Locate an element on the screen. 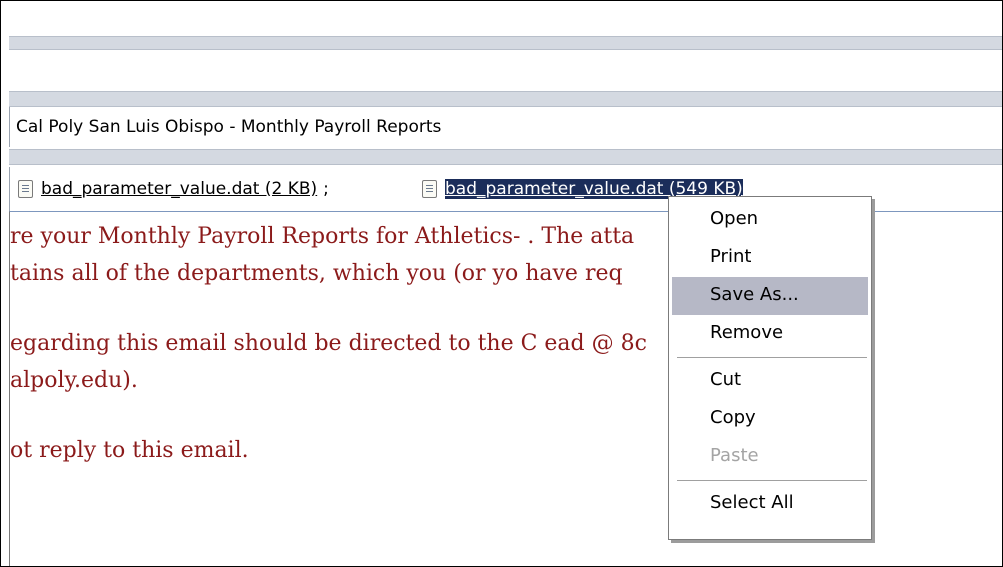 This screenshot has width=1003, height=567. attachment-1: bad_parameter_value.dat (2 KB) ; is located at coordinates (173, 189).